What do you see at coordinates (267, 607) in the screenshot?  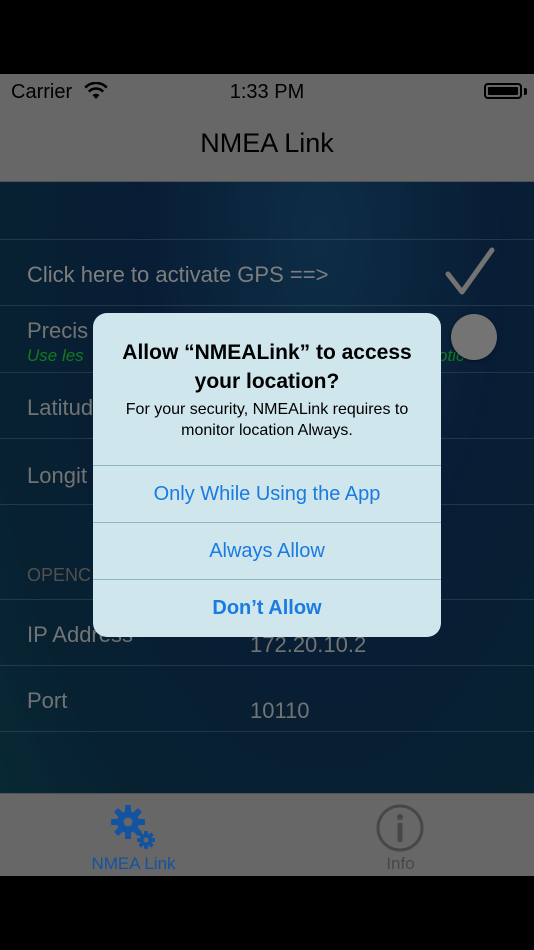 I see `dont-allow-button: Don’t Allow` at bounding box center [267, 607].